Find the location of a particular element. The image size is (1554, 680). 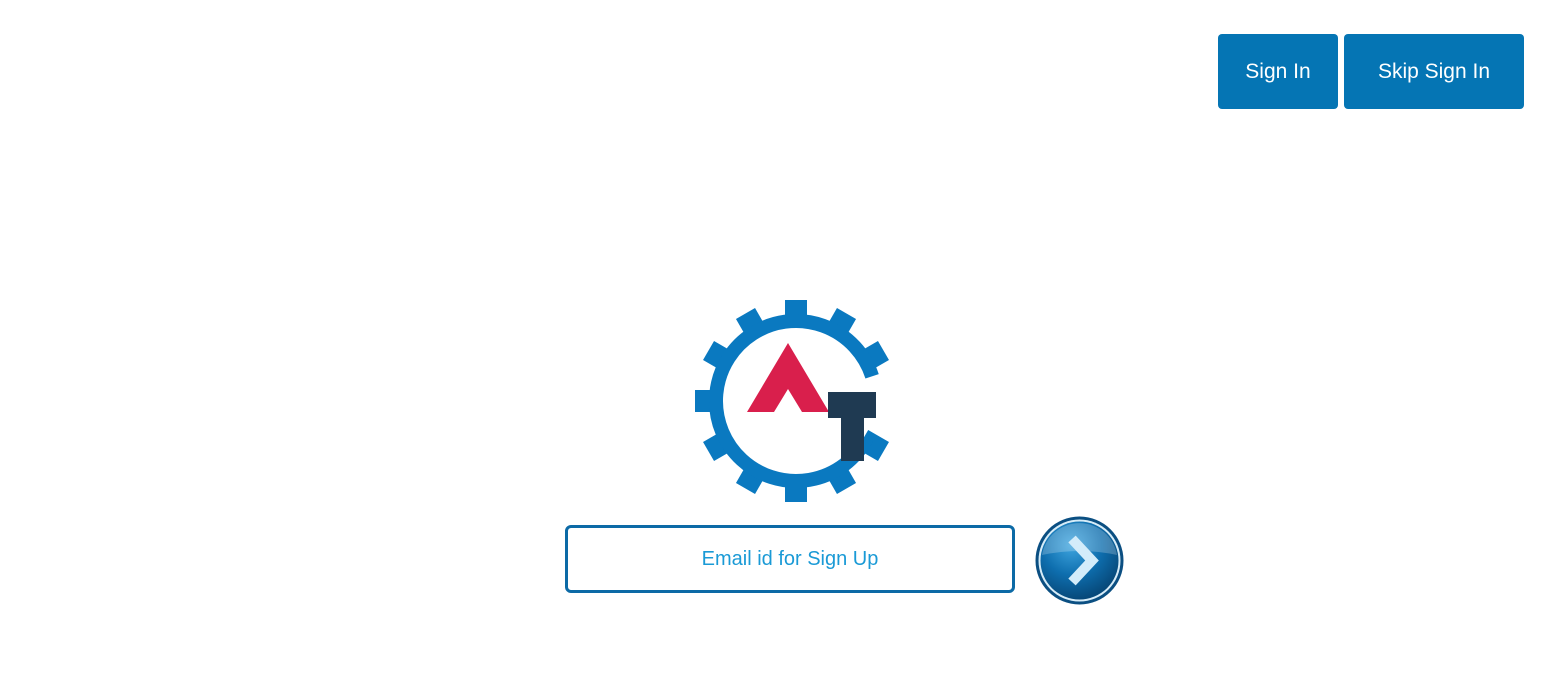

chevron-right-icon is located at coordinates (1079, 560).